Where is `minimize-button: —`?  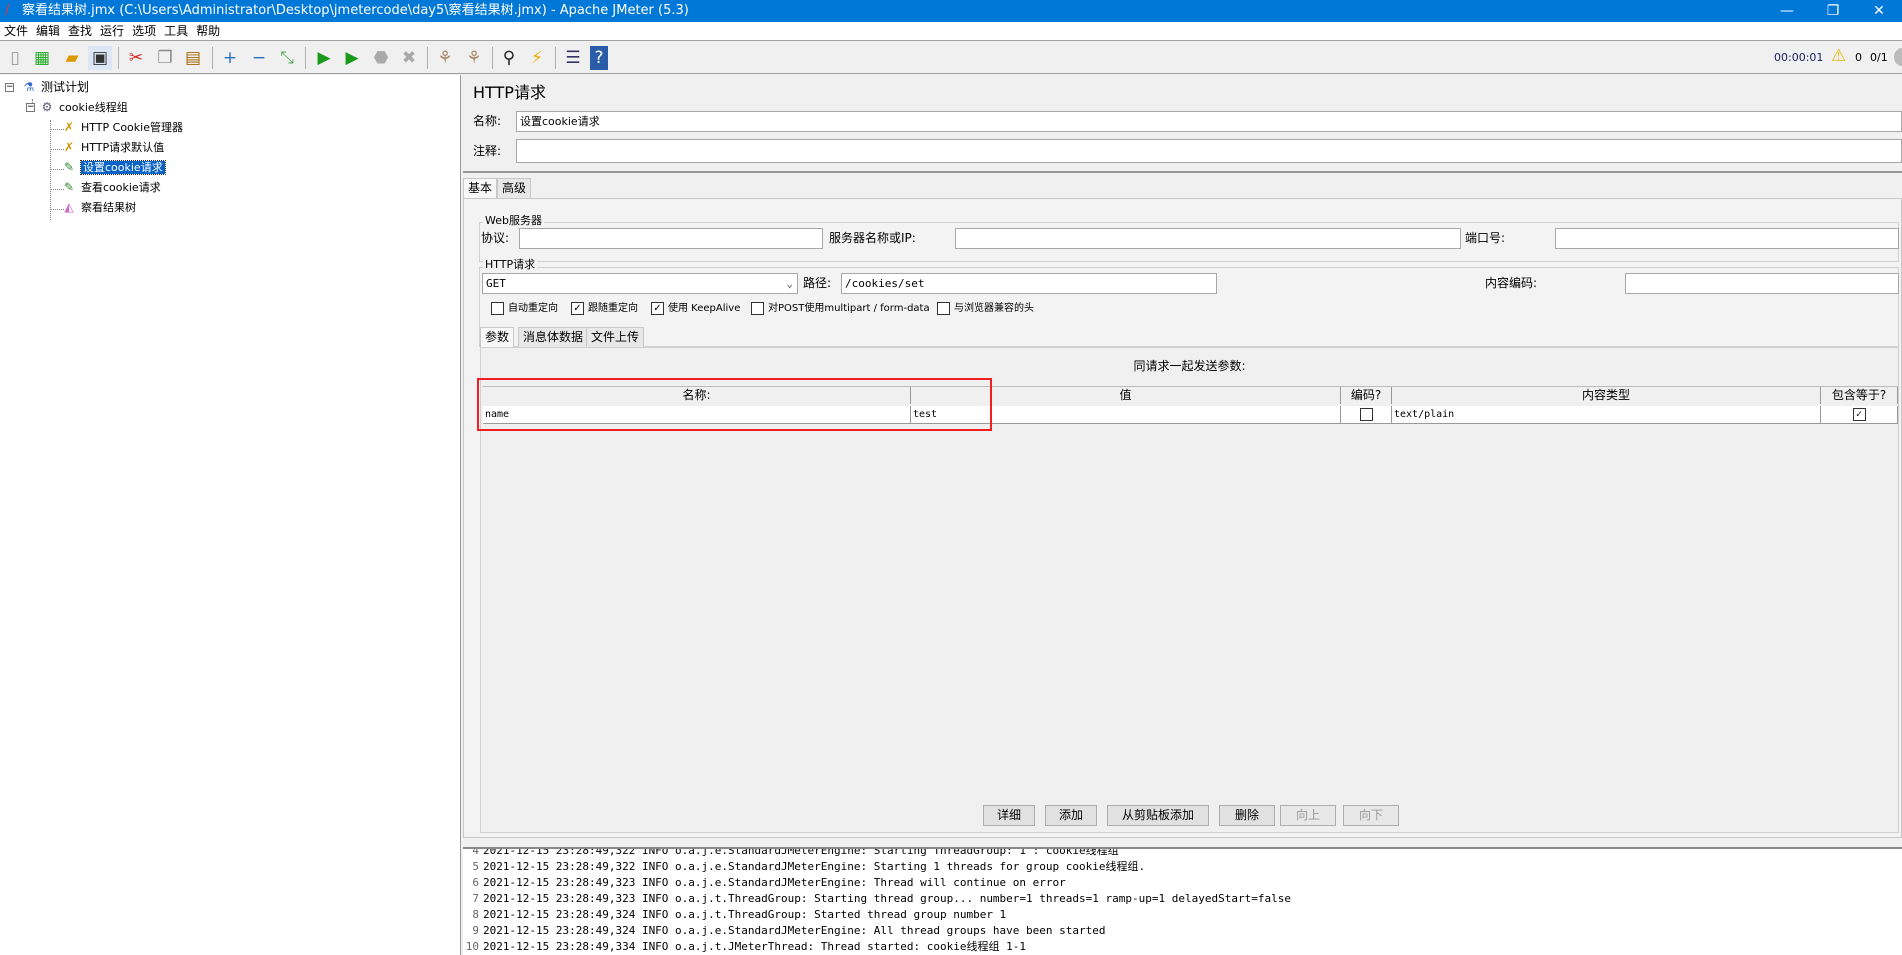 minimize-button: — is located at coordinates (1787, 11).